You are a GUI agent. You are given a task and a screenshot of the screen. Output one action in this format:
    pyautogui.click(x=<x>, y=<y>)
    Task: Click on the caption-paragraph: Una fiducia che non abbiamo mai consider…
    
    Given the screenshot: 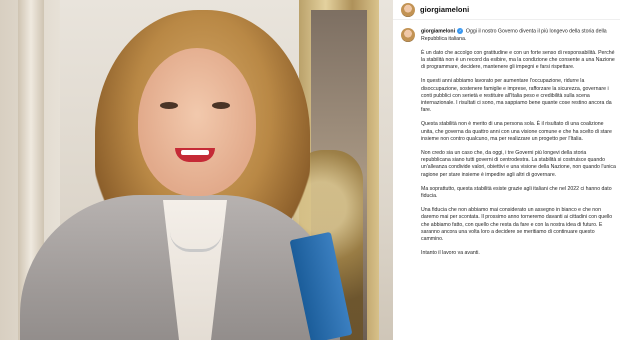 What is the action you would take?
    pyautogui.click(x=517, y=225)
    